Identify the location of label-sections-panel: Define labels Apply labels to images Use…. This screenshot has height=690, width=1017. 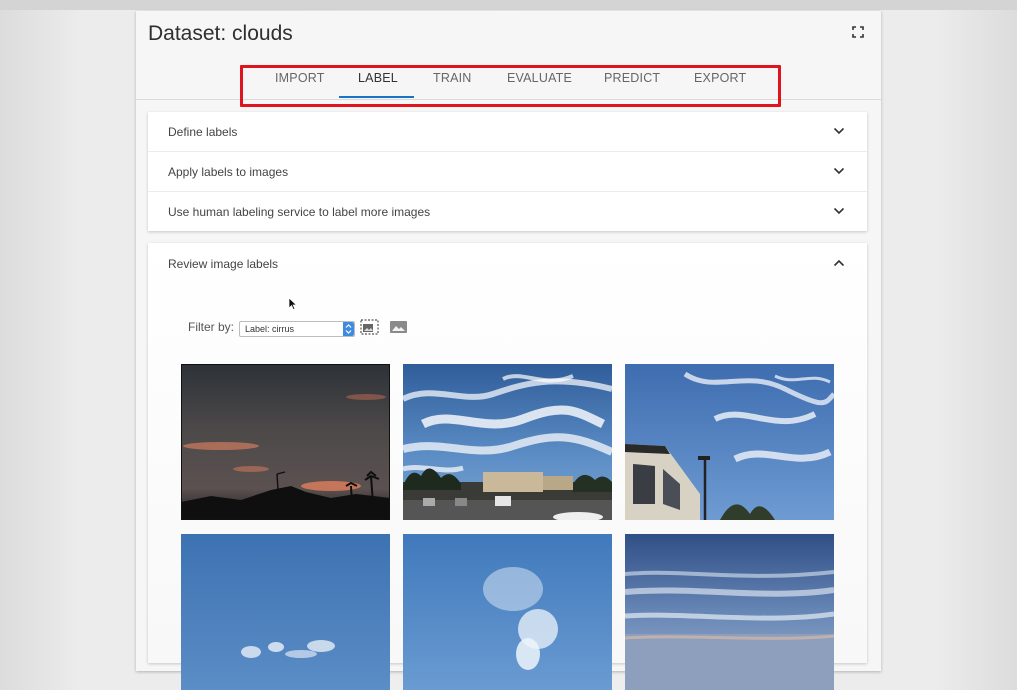
(507, 171).